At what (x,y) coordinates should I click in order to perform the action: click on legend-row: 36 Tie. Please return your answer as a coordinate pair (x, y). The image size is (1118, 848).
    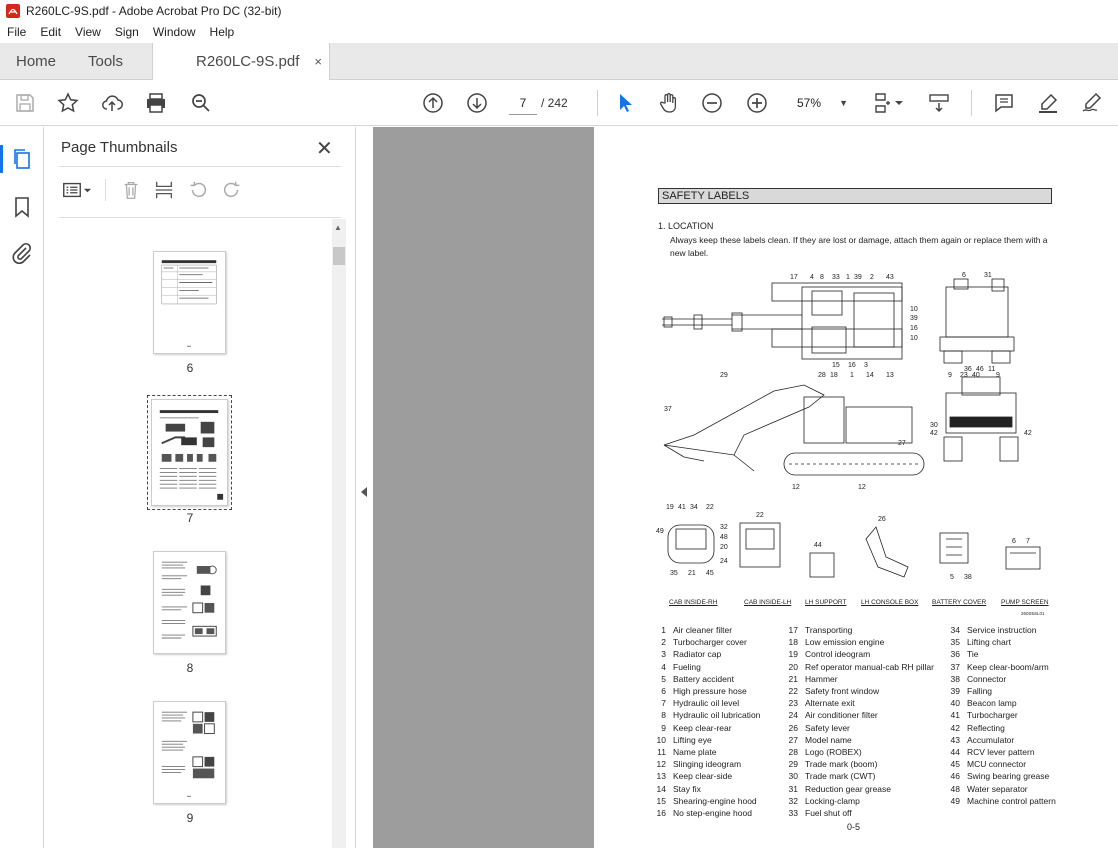
    Looking at the image, I should click on (964, 654).